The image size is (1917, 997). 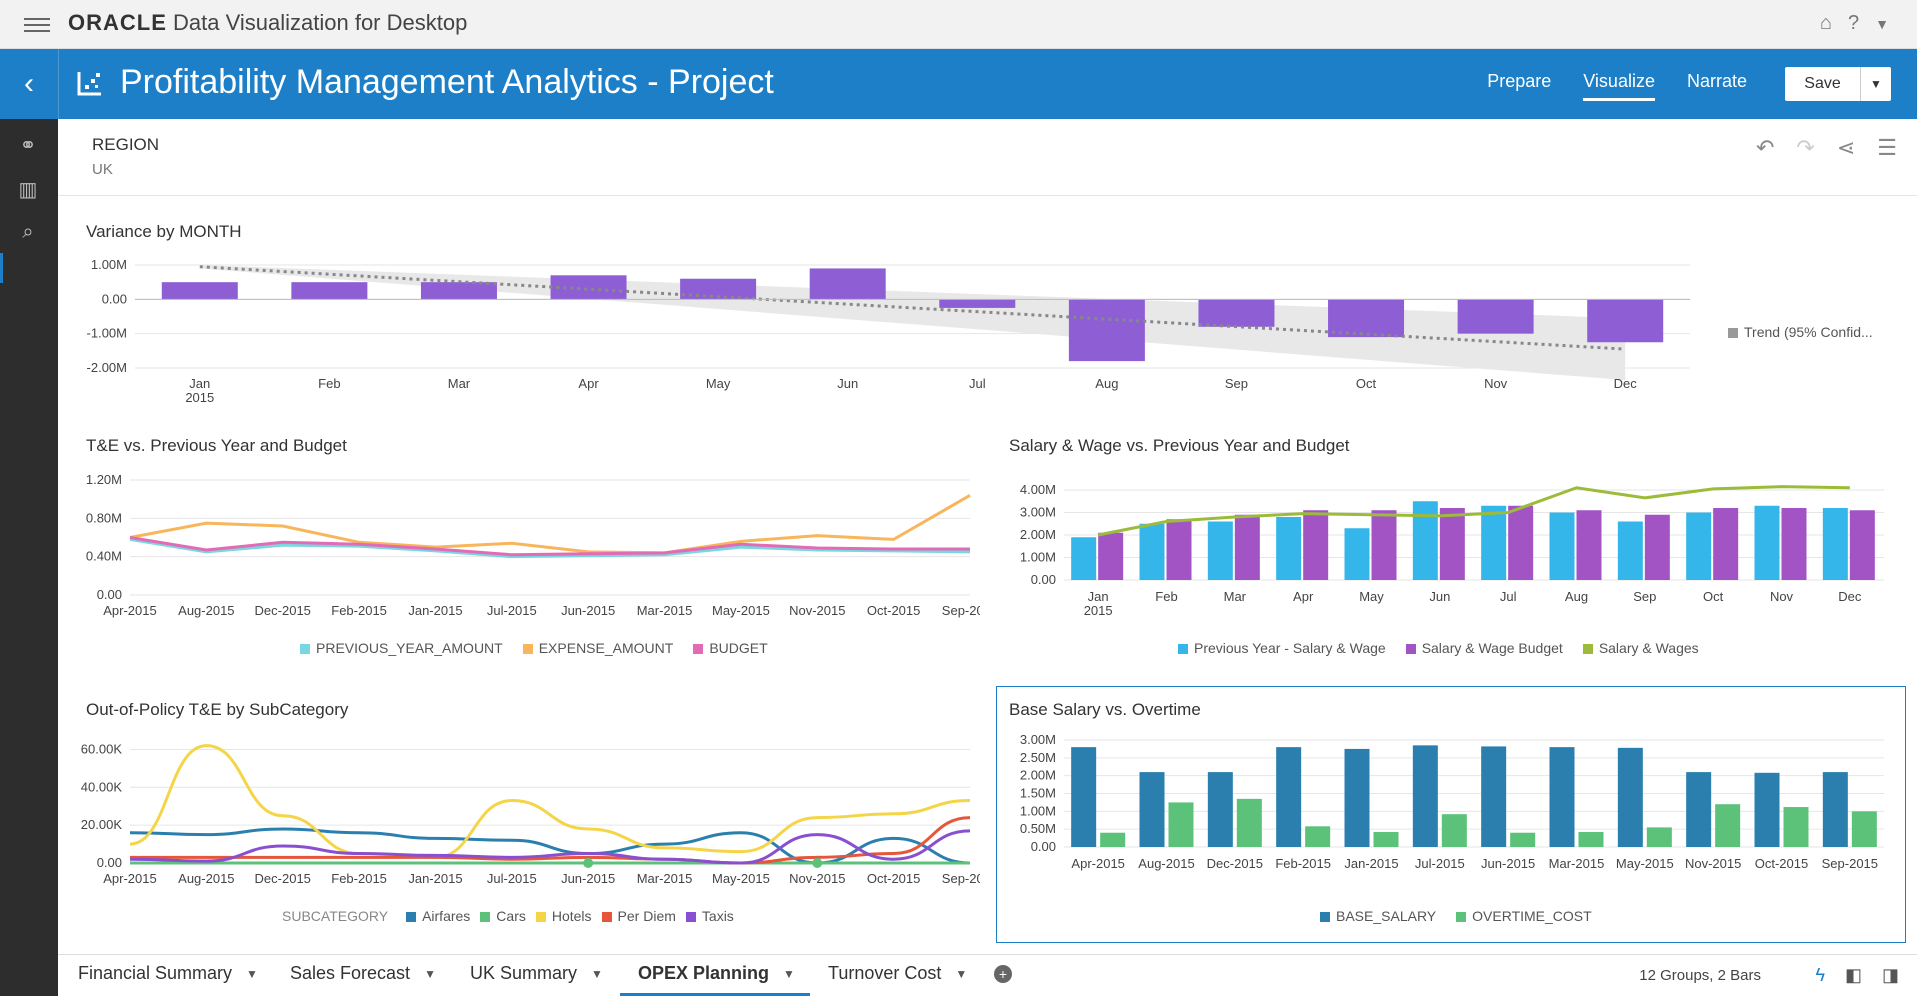 What do you see at coordinates (335, 916) in the screenshot?
I see `legend-title: SUBCATEGORY` at bounding box center [335, 916].